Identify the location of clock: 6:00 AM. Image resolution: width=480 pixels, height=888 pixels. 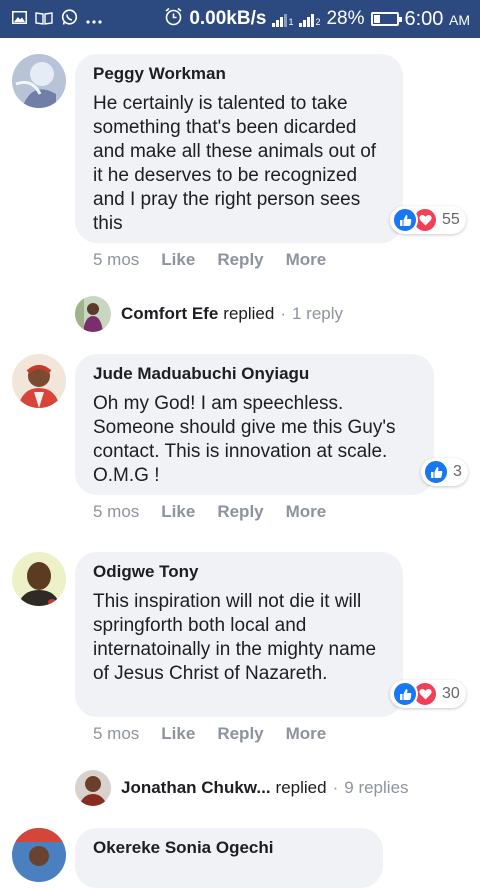
(438, 19).